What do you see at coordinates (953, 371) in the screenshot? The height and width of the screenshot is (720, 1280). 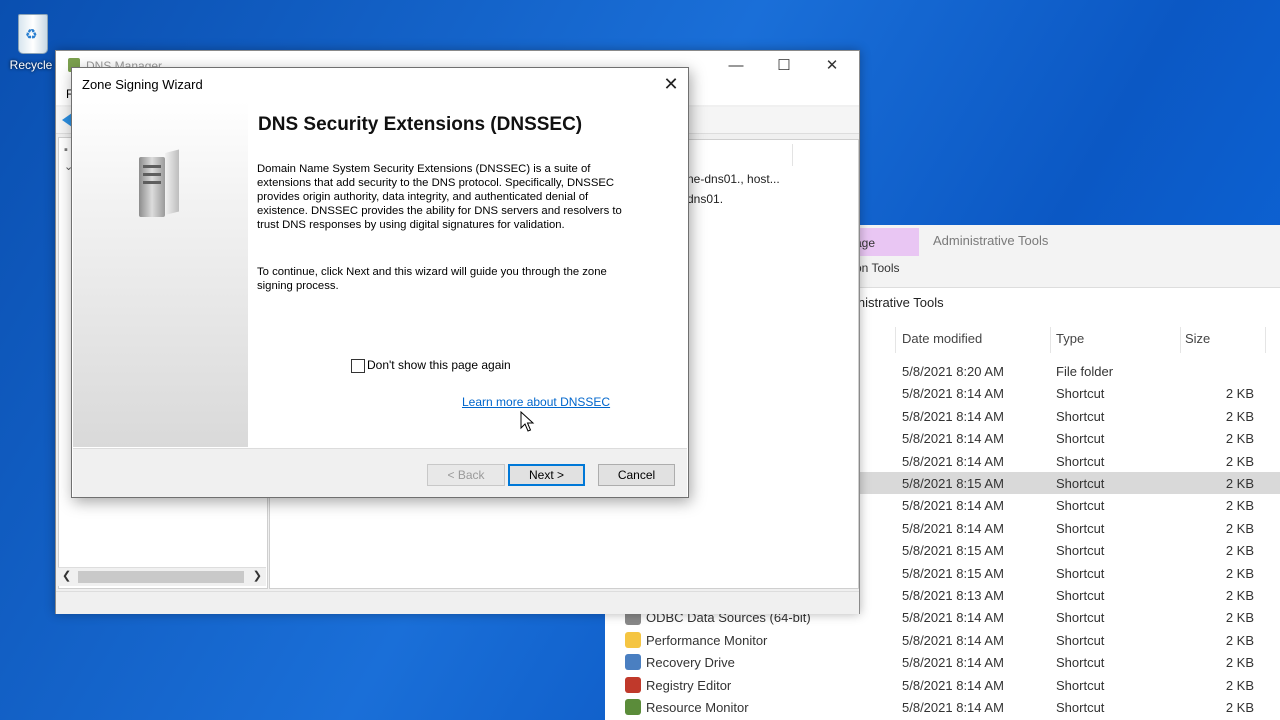 I see `cell-date: 5/8/2021 8:20 AM` at bounding box center [953, 371].